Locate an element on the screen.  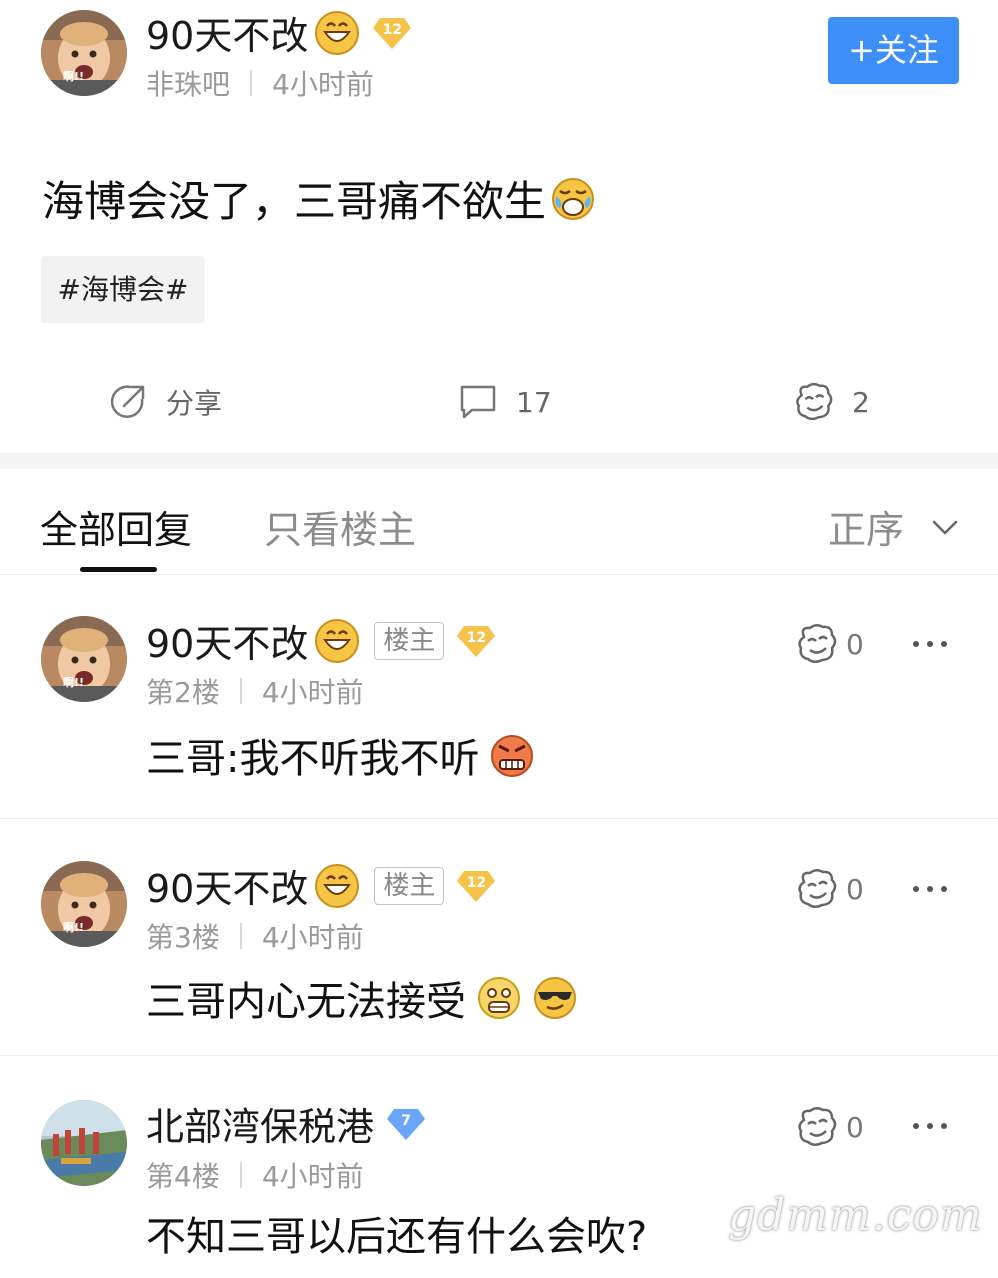
post-content: 海博会没了，三哥痛不欲生 is located at coordinates (319, 198).